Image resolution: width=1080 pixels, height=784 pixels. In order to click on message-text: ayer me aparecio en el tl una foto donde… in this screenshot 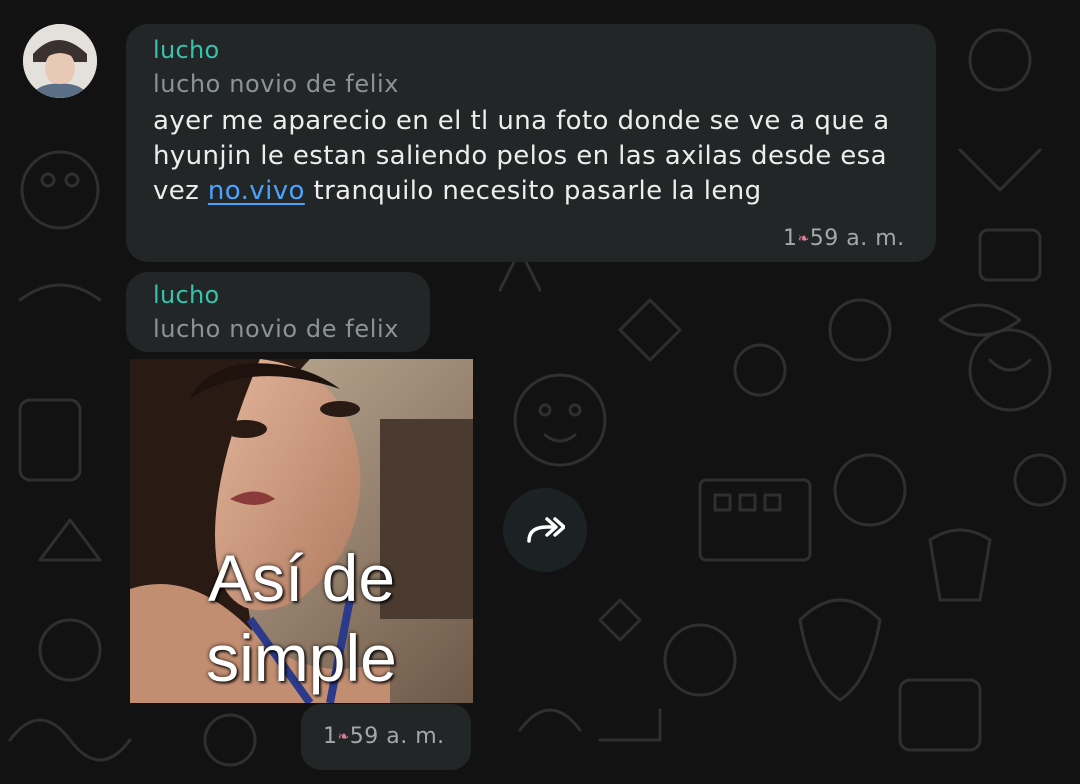, I will do `click(533, 156)`.